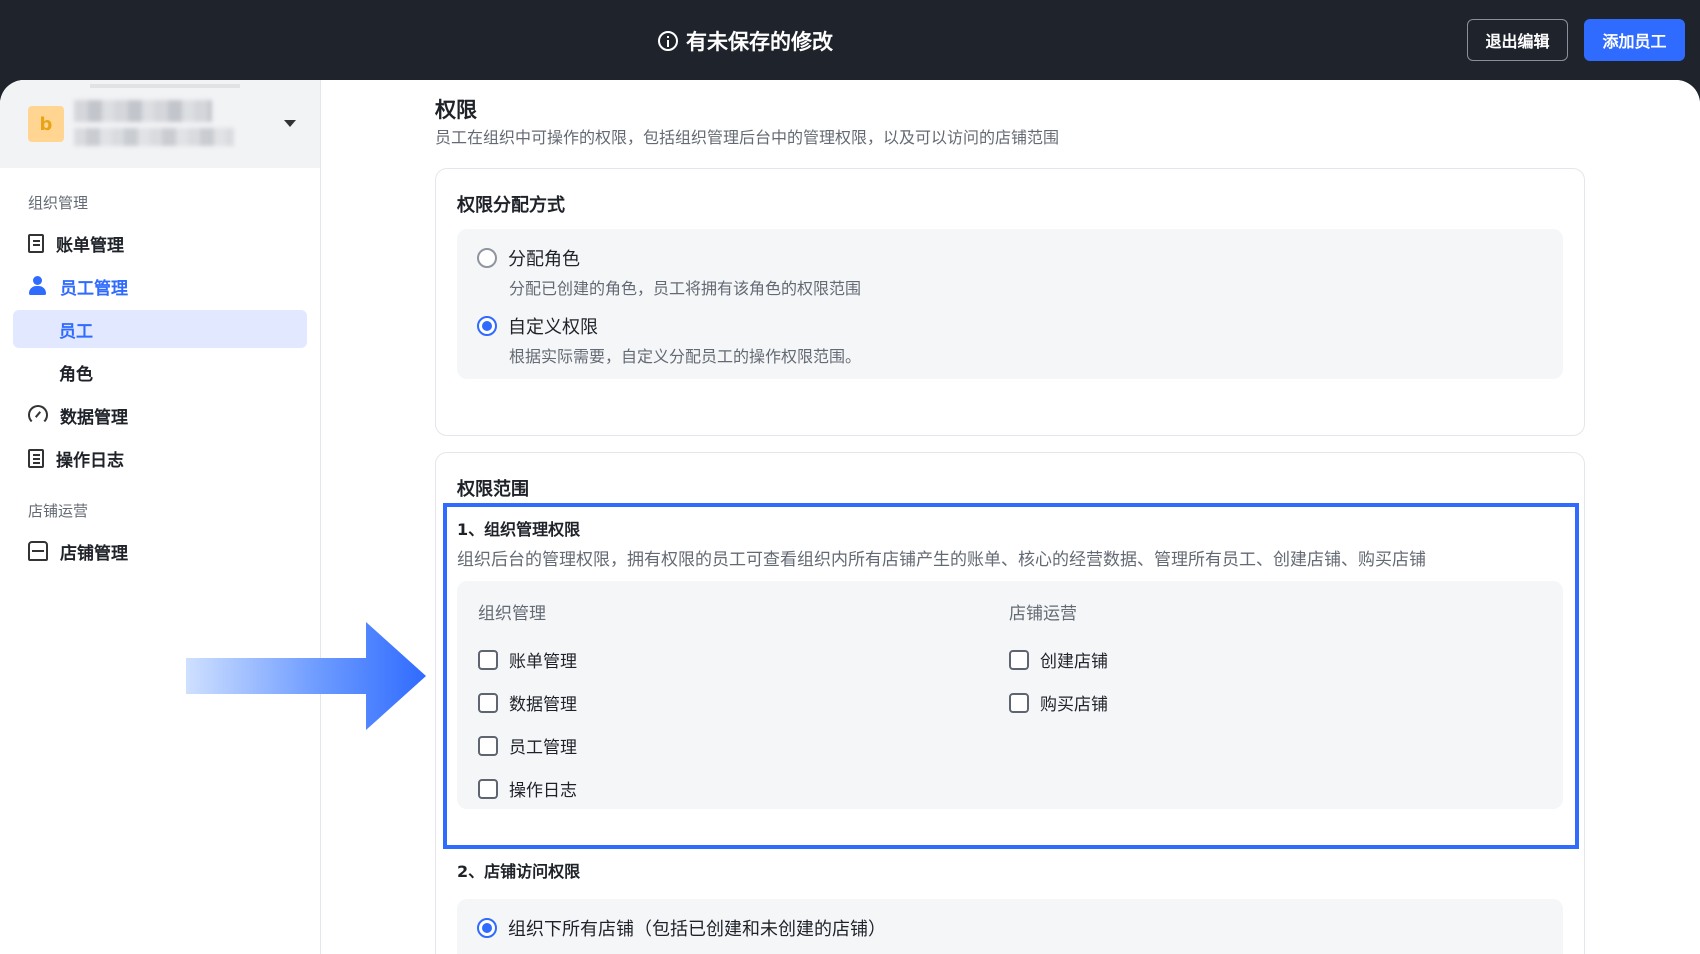  I want to click on sidebar-group-store: 店铺运营, so click(58, 511).